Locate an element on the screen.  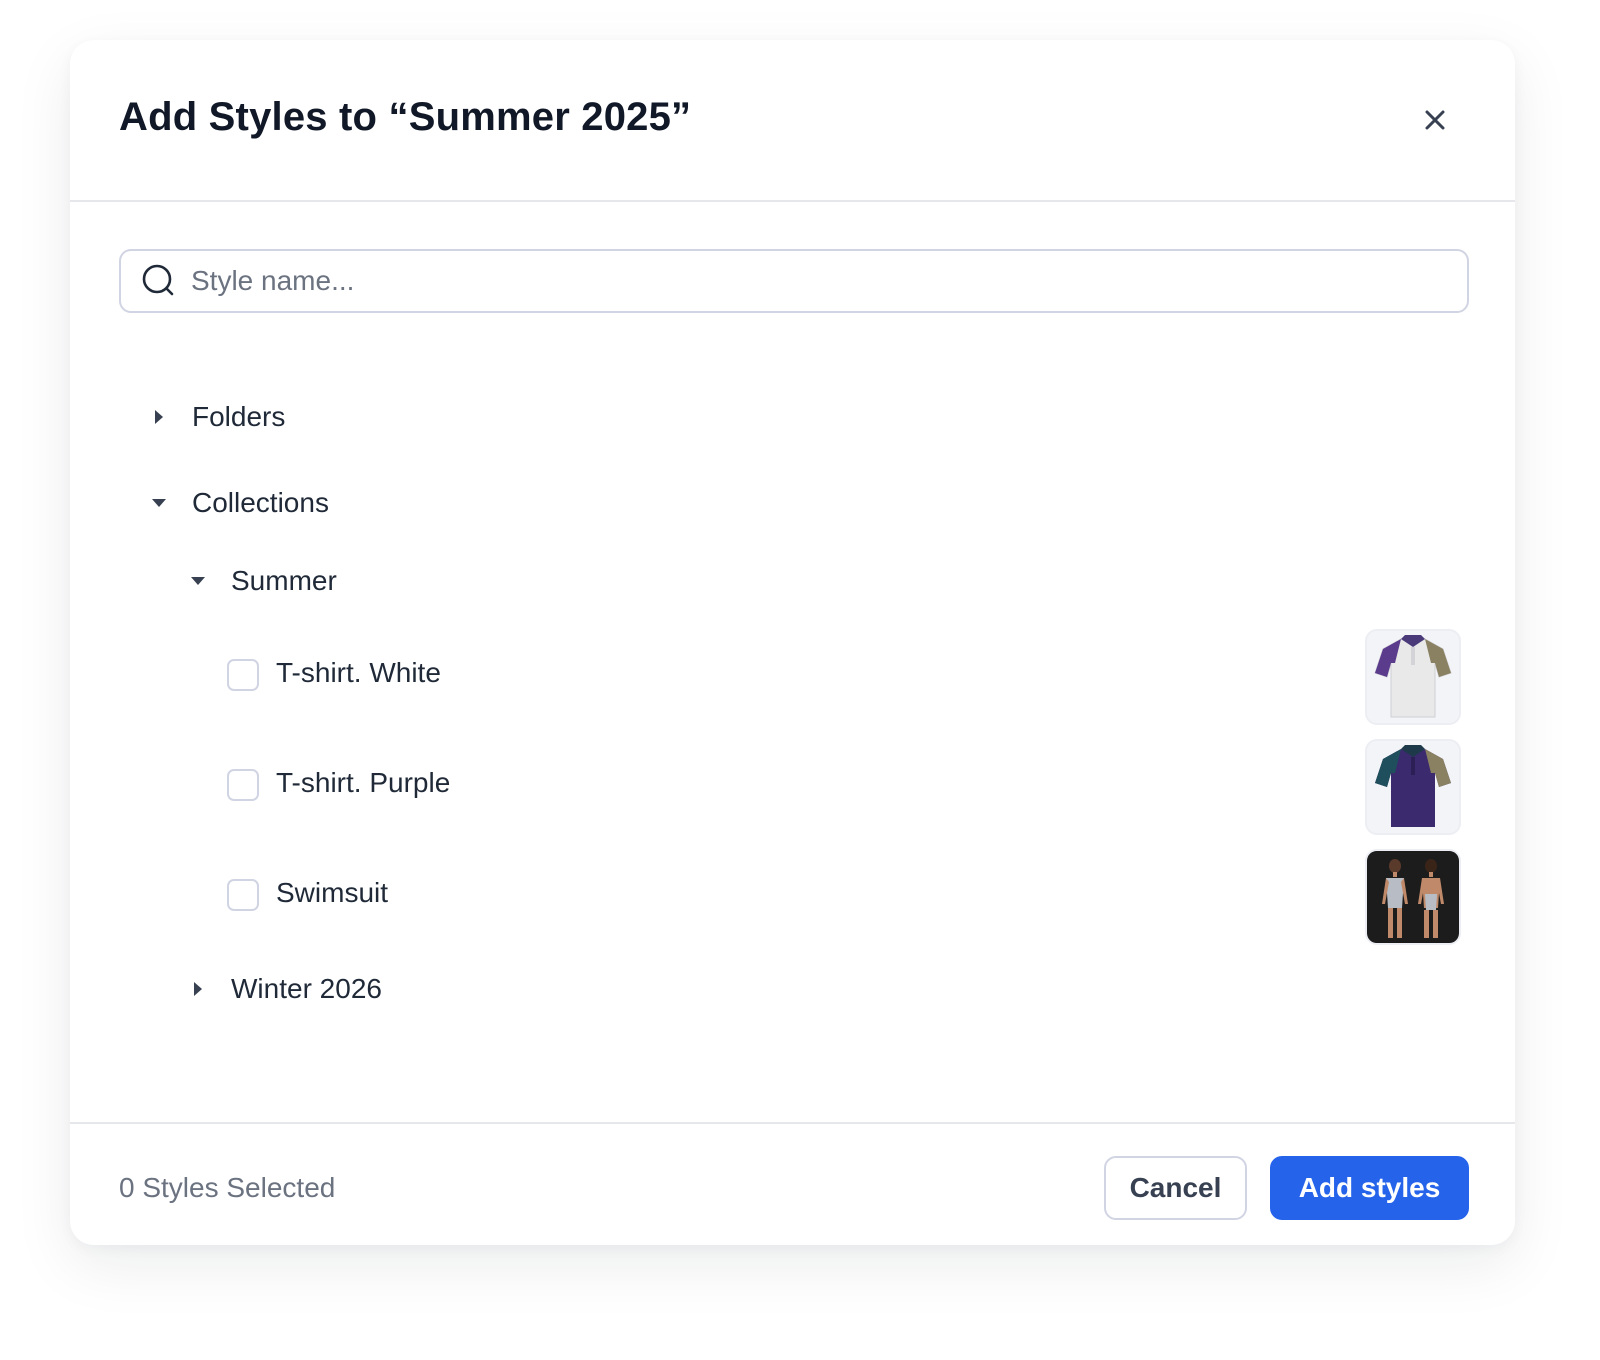
cancel-button: Cancel is located at coordinates (1175, 1188).